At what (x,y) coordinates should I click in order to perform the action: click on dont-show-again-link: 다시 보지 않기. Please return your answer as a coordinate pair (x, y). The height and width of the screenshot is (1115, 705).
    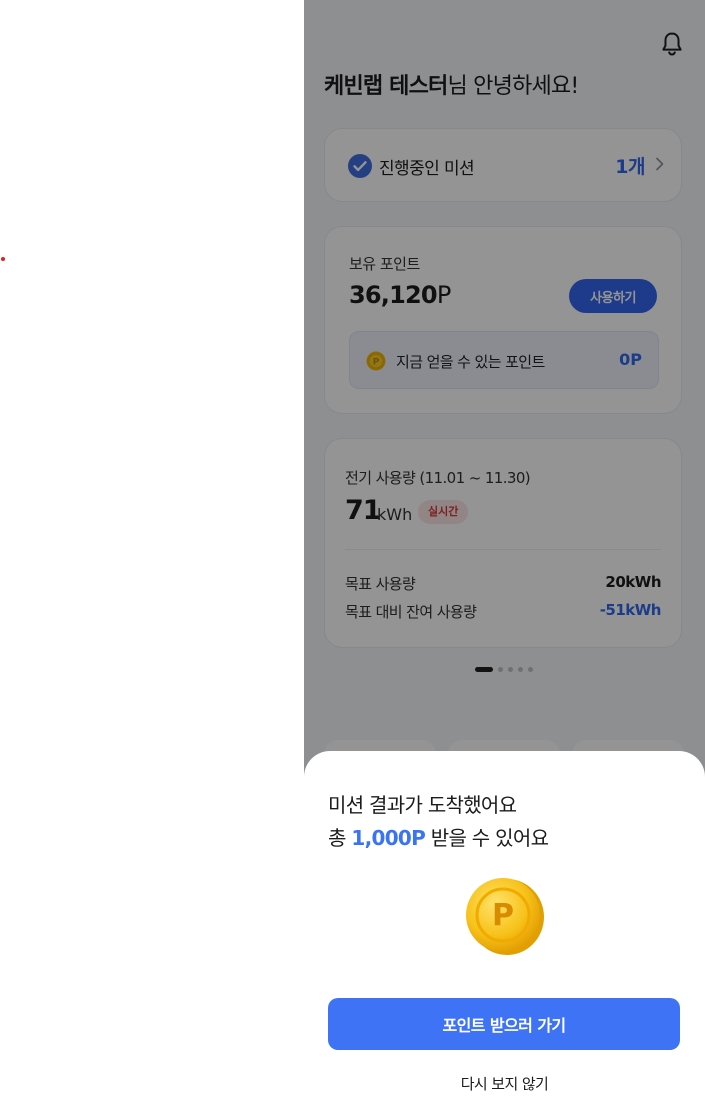
    Looking at the image, I should click on (504, 1083).